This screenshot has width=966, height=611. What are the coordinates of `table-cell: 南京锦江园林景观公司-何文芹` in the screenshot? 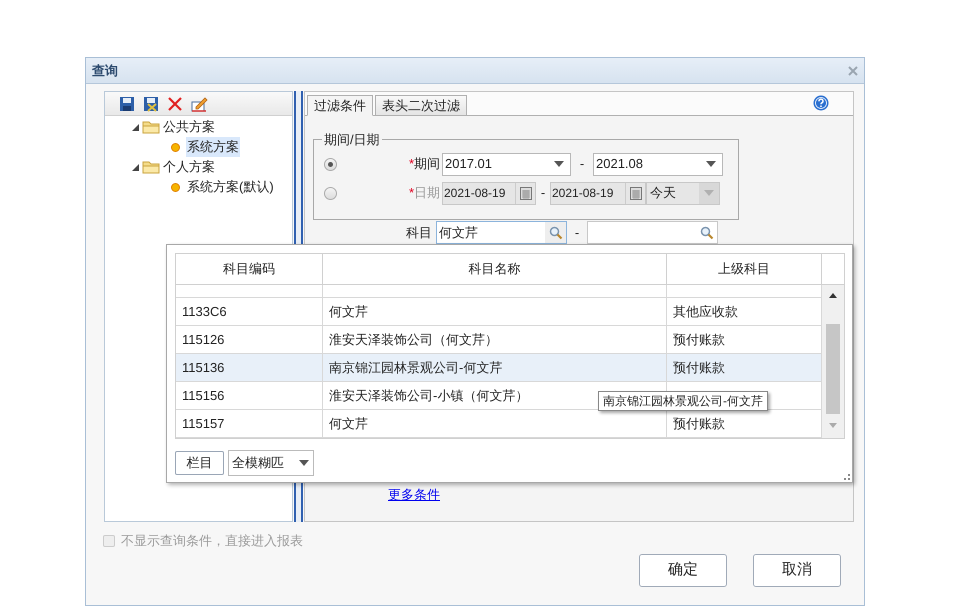 It's located at (495, 367).